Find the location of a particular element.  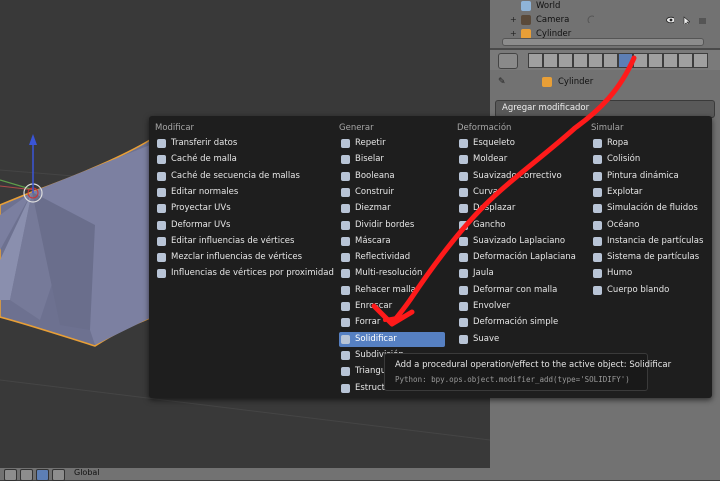

scene-tab-icon is located at coordinates (565, 60).